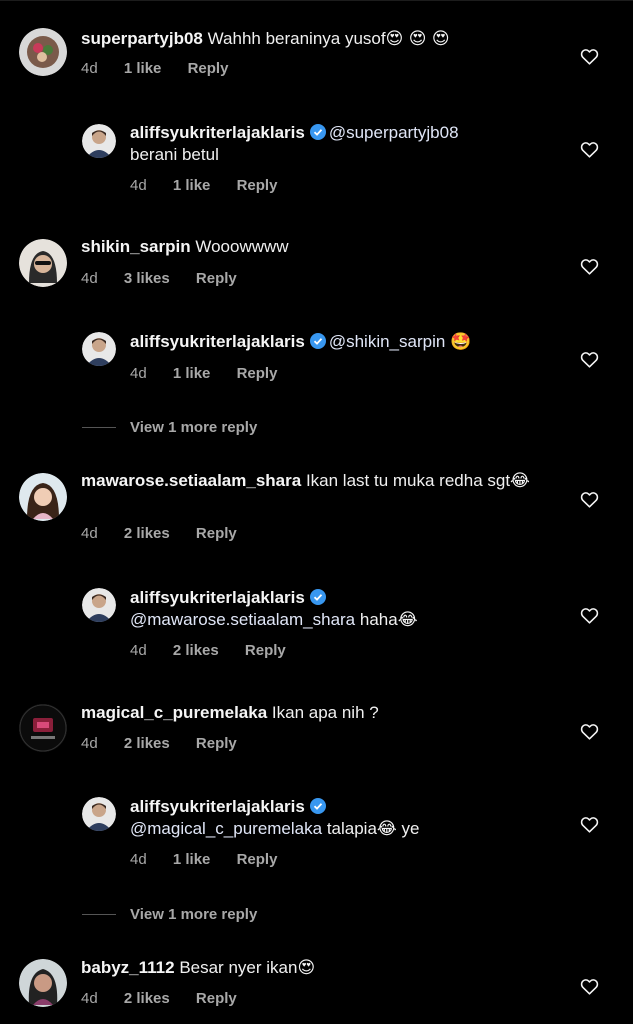 This screenshot has height=1024, width=633. I want to click on emoji: 🤩, so click(461, 342).